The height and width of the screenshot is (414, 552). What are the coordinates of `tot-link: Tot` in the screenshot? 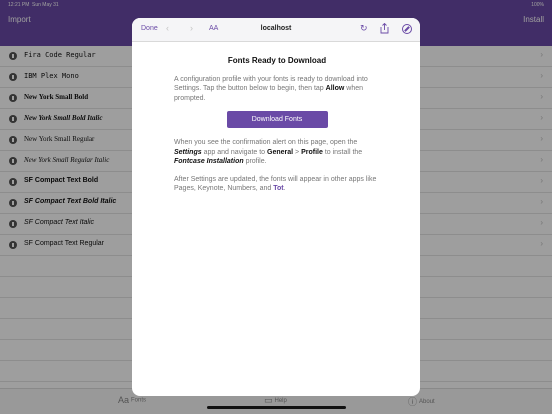 It's located at (278, 188).